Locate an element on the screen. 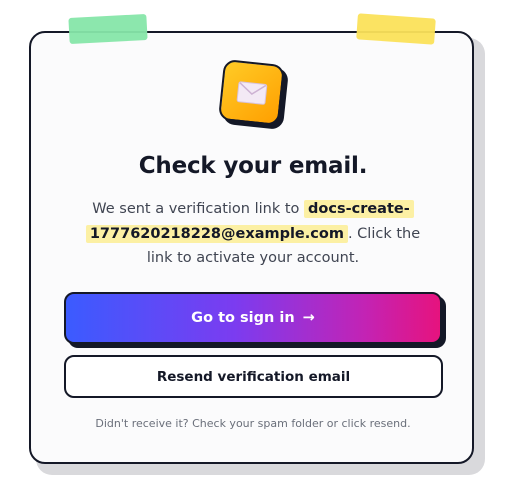 Image resolution: width=506 pixels, height=497 pixels. envelope-icon is located at coordinates (251, 92).